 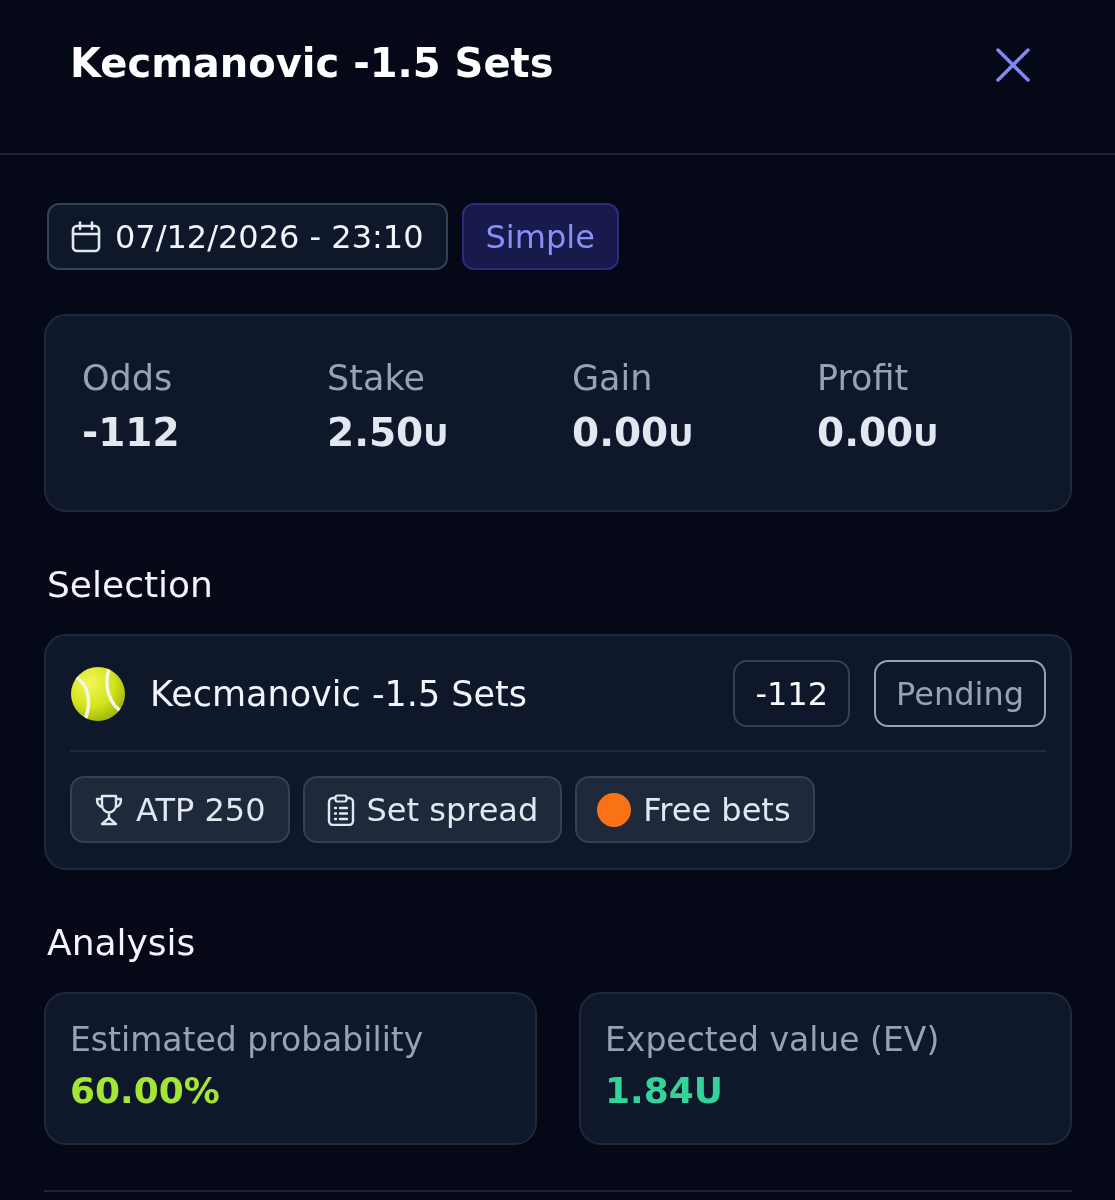 What do you see at coordinates (772, 1040) in the screenshot?
I see `metric-label: Expected value (EV)` at bounding box center [772, 1040].